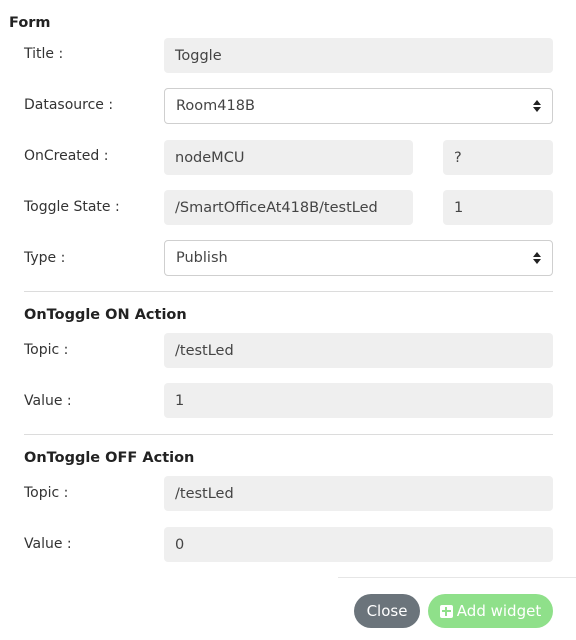 The image size is (576, 640). Describe the element at coordinates (48, 544) in the screenshot. I see `off-value-label: Value :` at that location.